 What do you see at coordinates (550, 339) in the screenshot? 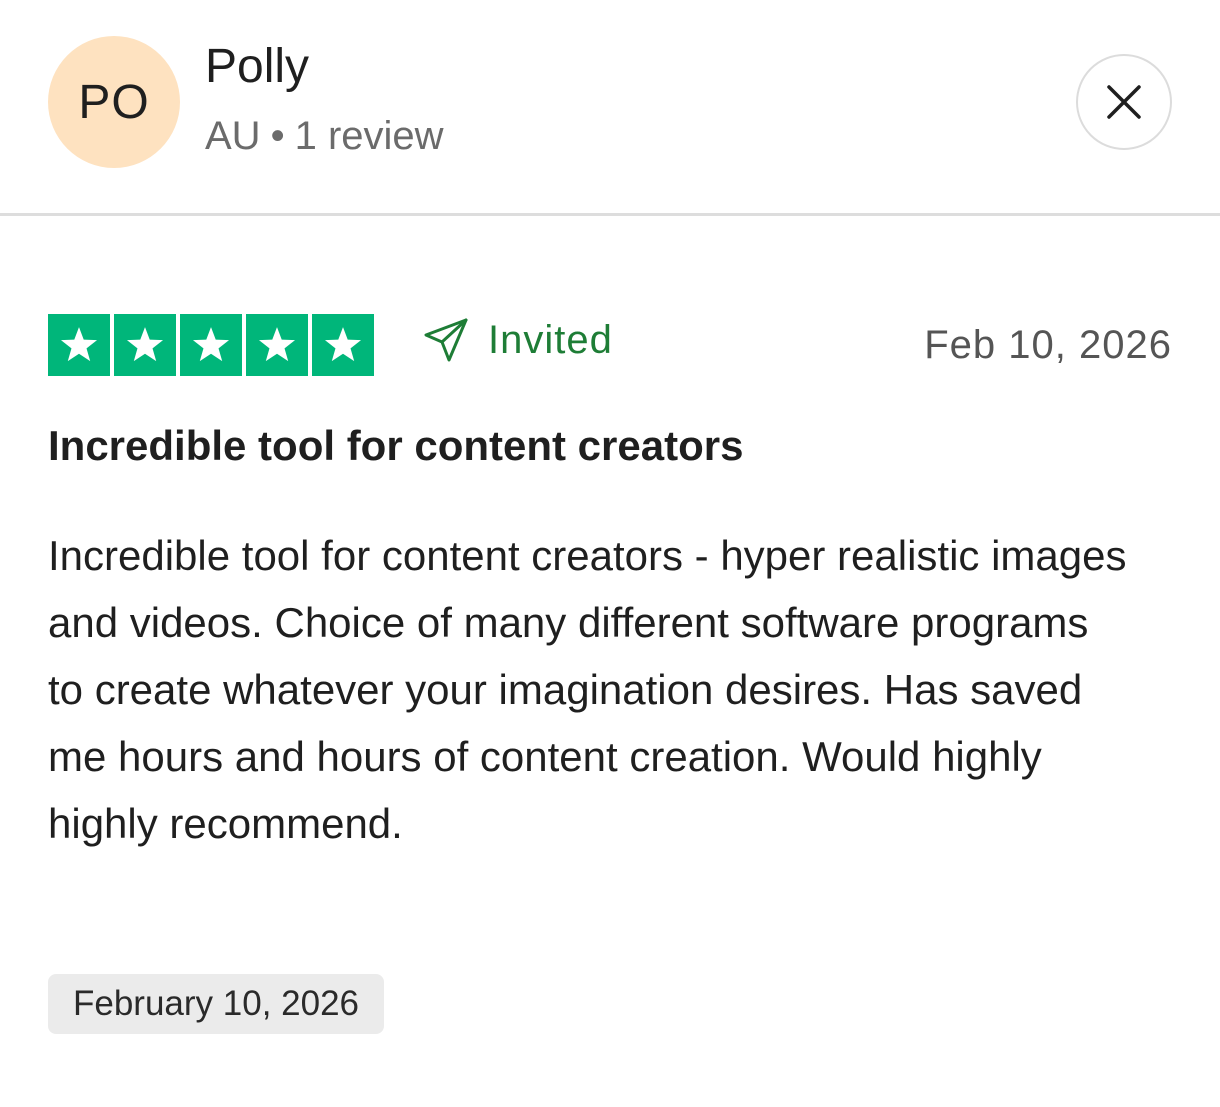
I see `invited-label: Invited` at bounding box center [550, 339].